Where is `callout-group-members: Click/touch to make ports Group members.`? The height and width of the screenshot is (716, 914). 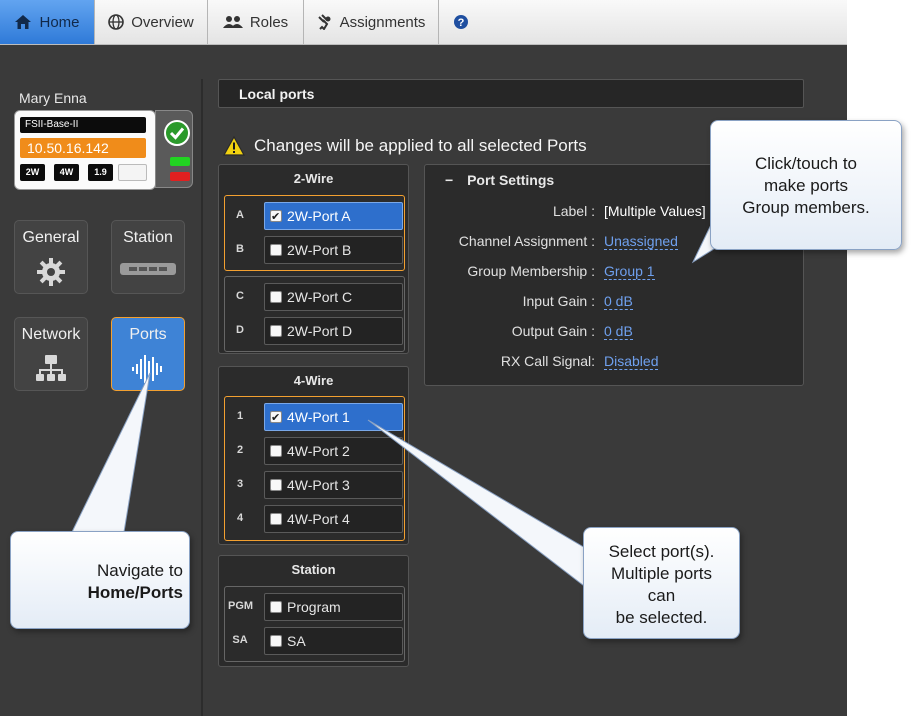
callout-group-members: Click/touch to make ports Group members. is located at coordinates (806, 185).